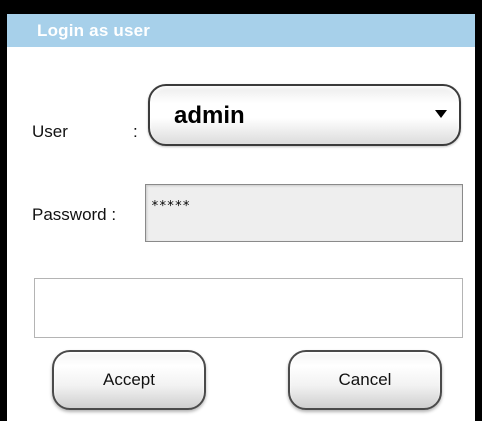 The image size is (482, 421). Describe the element at coordinates (365, 380) in the screenshot. I see `cancel-button: Cancel` at that location.